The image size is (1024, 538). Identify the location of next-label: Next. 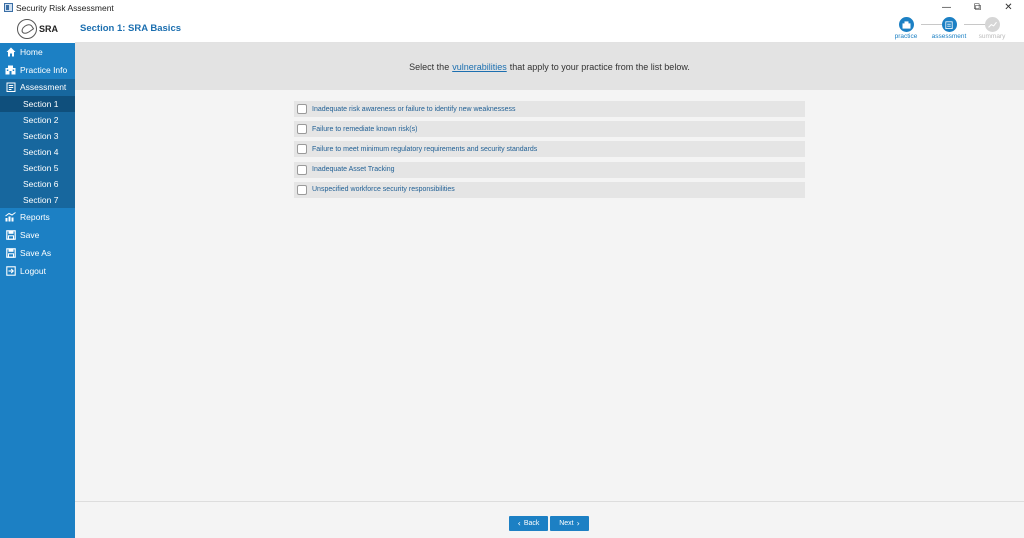
(566, 523).